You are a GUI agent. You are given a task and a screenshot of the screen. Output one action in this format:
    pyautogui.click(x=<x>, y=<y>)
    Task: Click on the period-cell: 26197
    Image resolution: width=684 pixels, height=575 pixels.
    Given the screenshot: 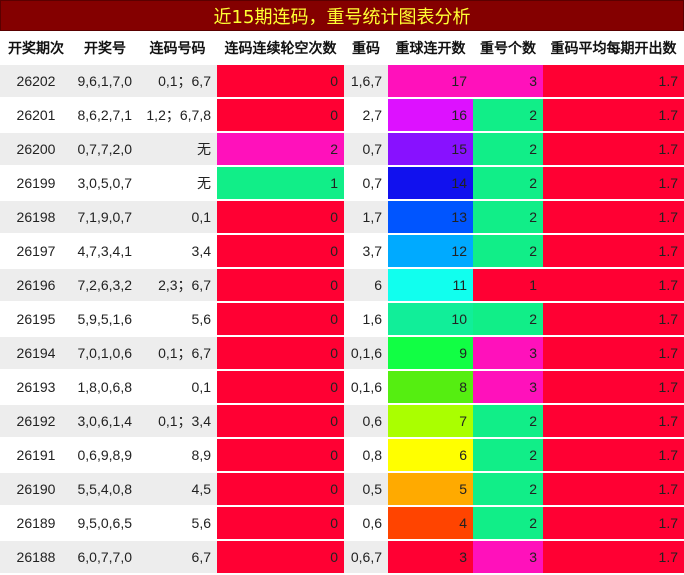 What is the action you would take?
    pyautogui.click(x=36, y=251)
    